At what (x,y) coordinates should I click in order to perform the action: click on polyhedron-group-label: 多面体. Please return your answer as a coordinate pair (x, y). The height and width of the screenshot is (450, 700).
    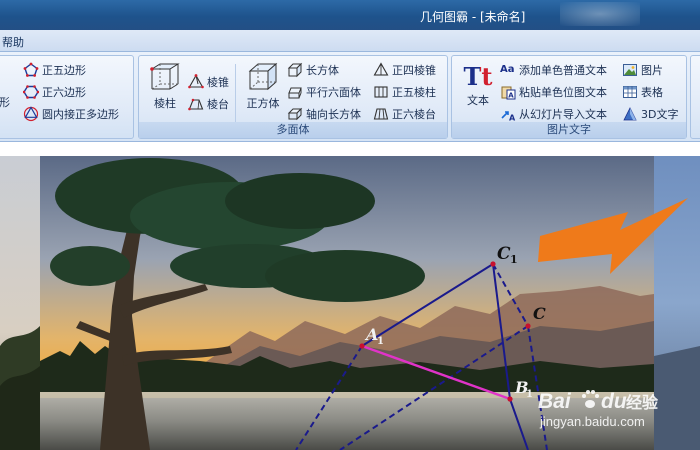
    Looking at the image, I should click on (293, 130).